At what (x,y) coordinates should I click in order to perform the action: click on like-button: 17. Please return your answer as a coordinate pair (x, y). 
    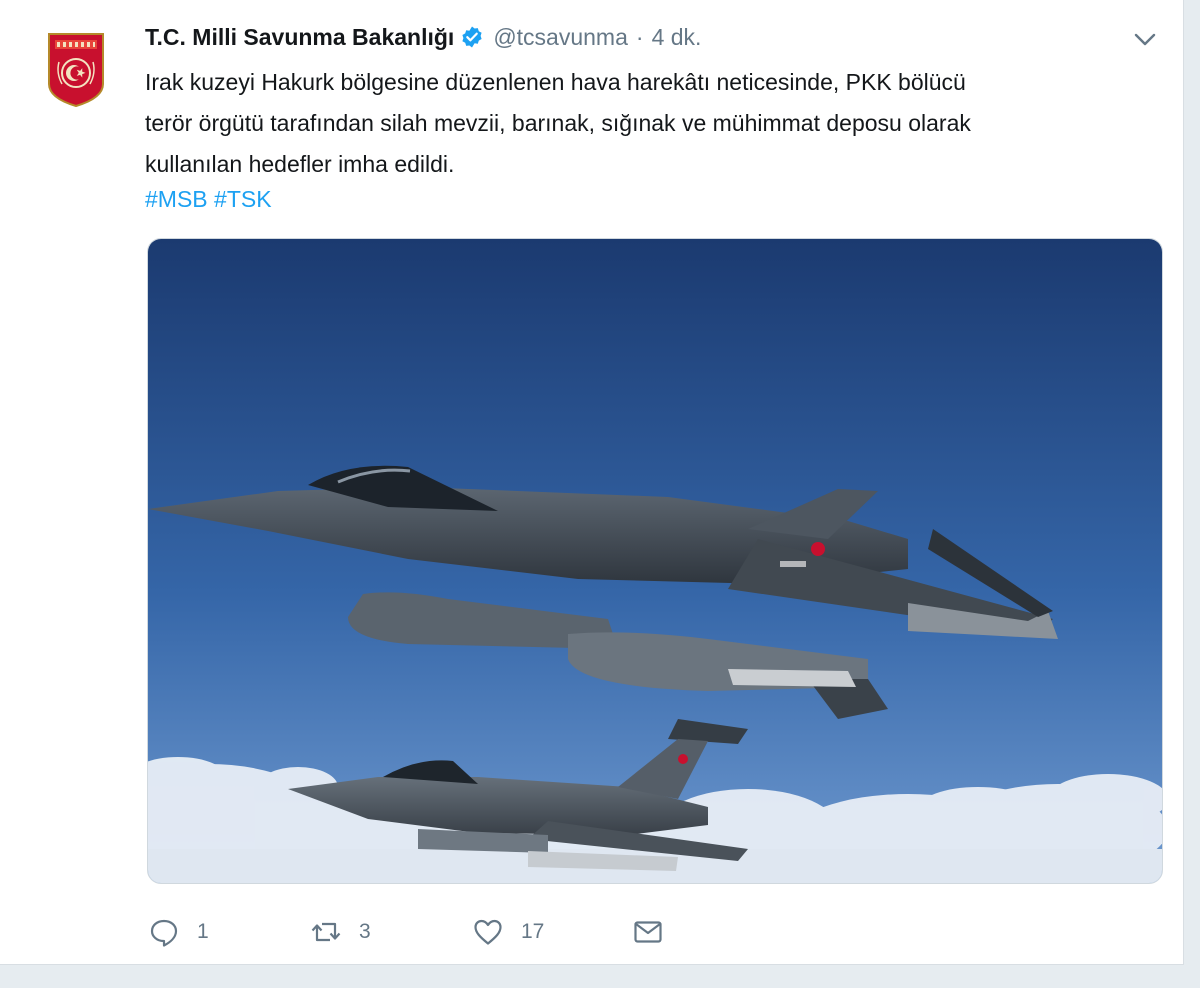
    Looking at the image, I should click on (508, 932).